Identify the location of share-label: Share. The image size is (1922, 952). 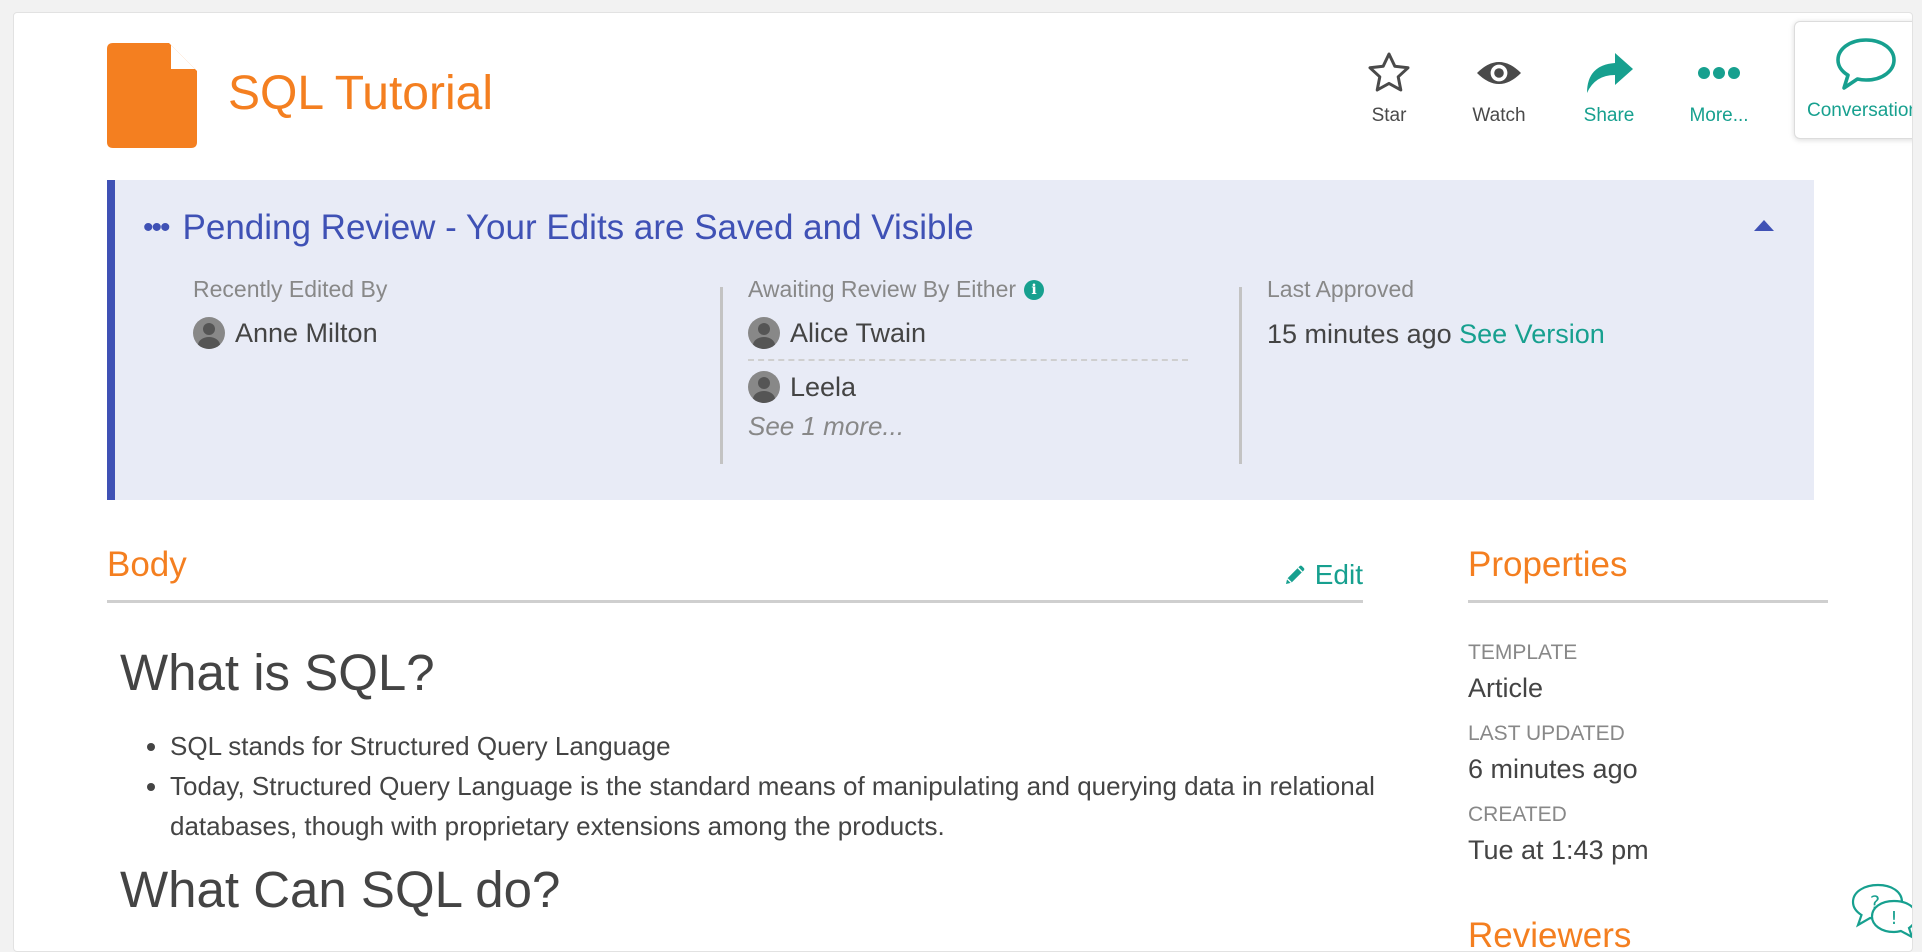
(1609, 115).